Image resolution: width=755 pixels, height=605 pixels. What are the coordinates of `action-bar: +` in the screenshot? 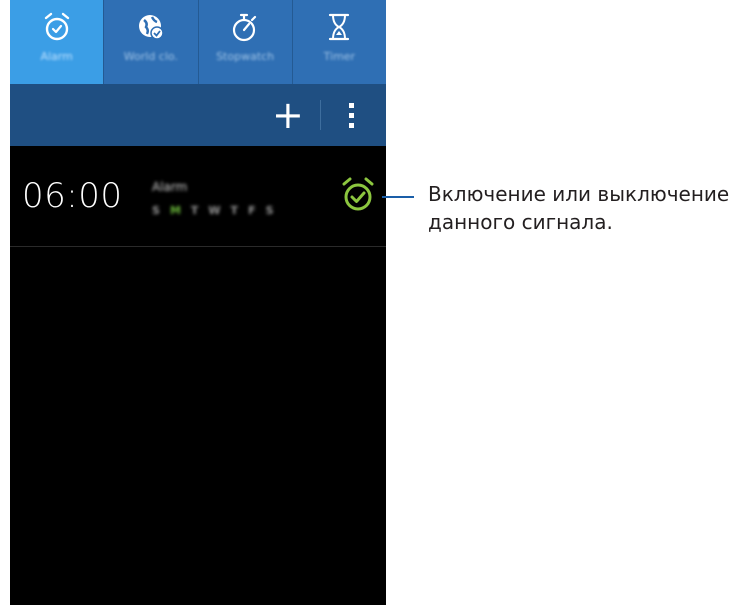 It's located at (198, 115).